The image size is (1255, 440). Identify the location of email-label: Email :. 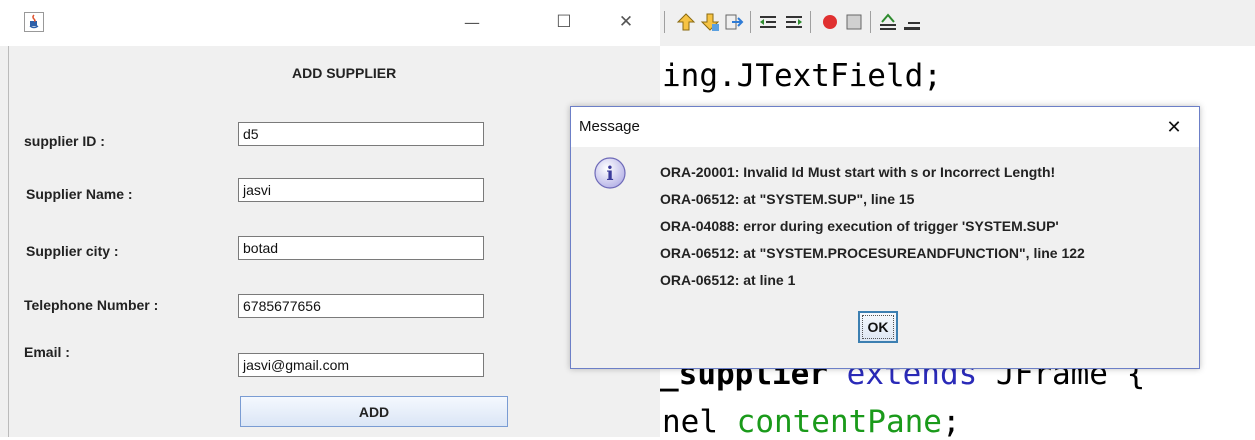
(47, 352).